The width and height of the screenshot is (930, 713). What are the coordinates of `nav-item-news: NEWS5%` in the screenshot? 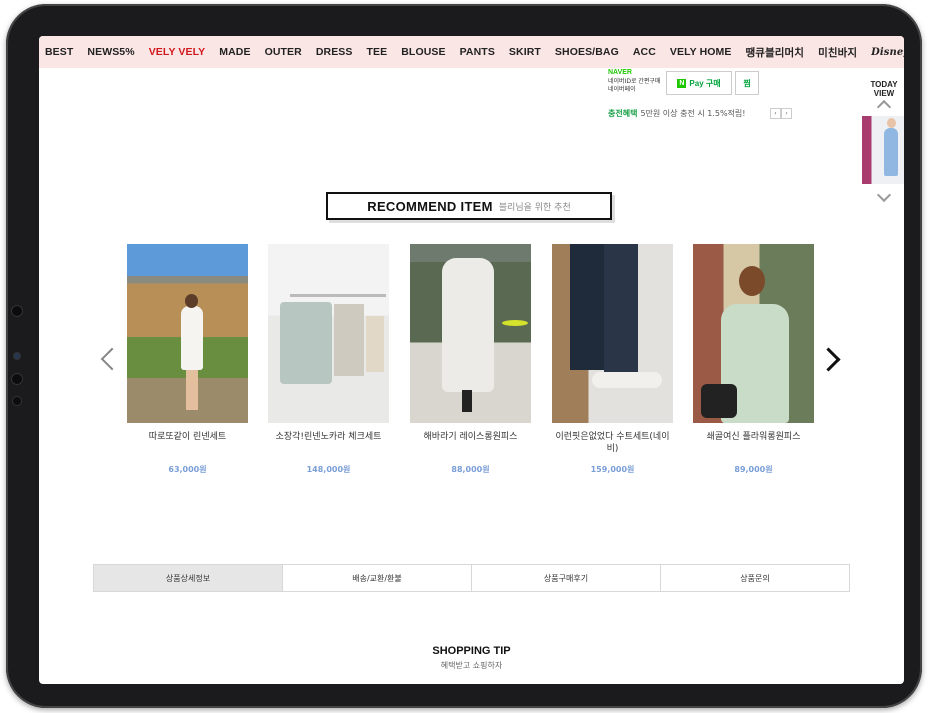 It's located at (110, 52).